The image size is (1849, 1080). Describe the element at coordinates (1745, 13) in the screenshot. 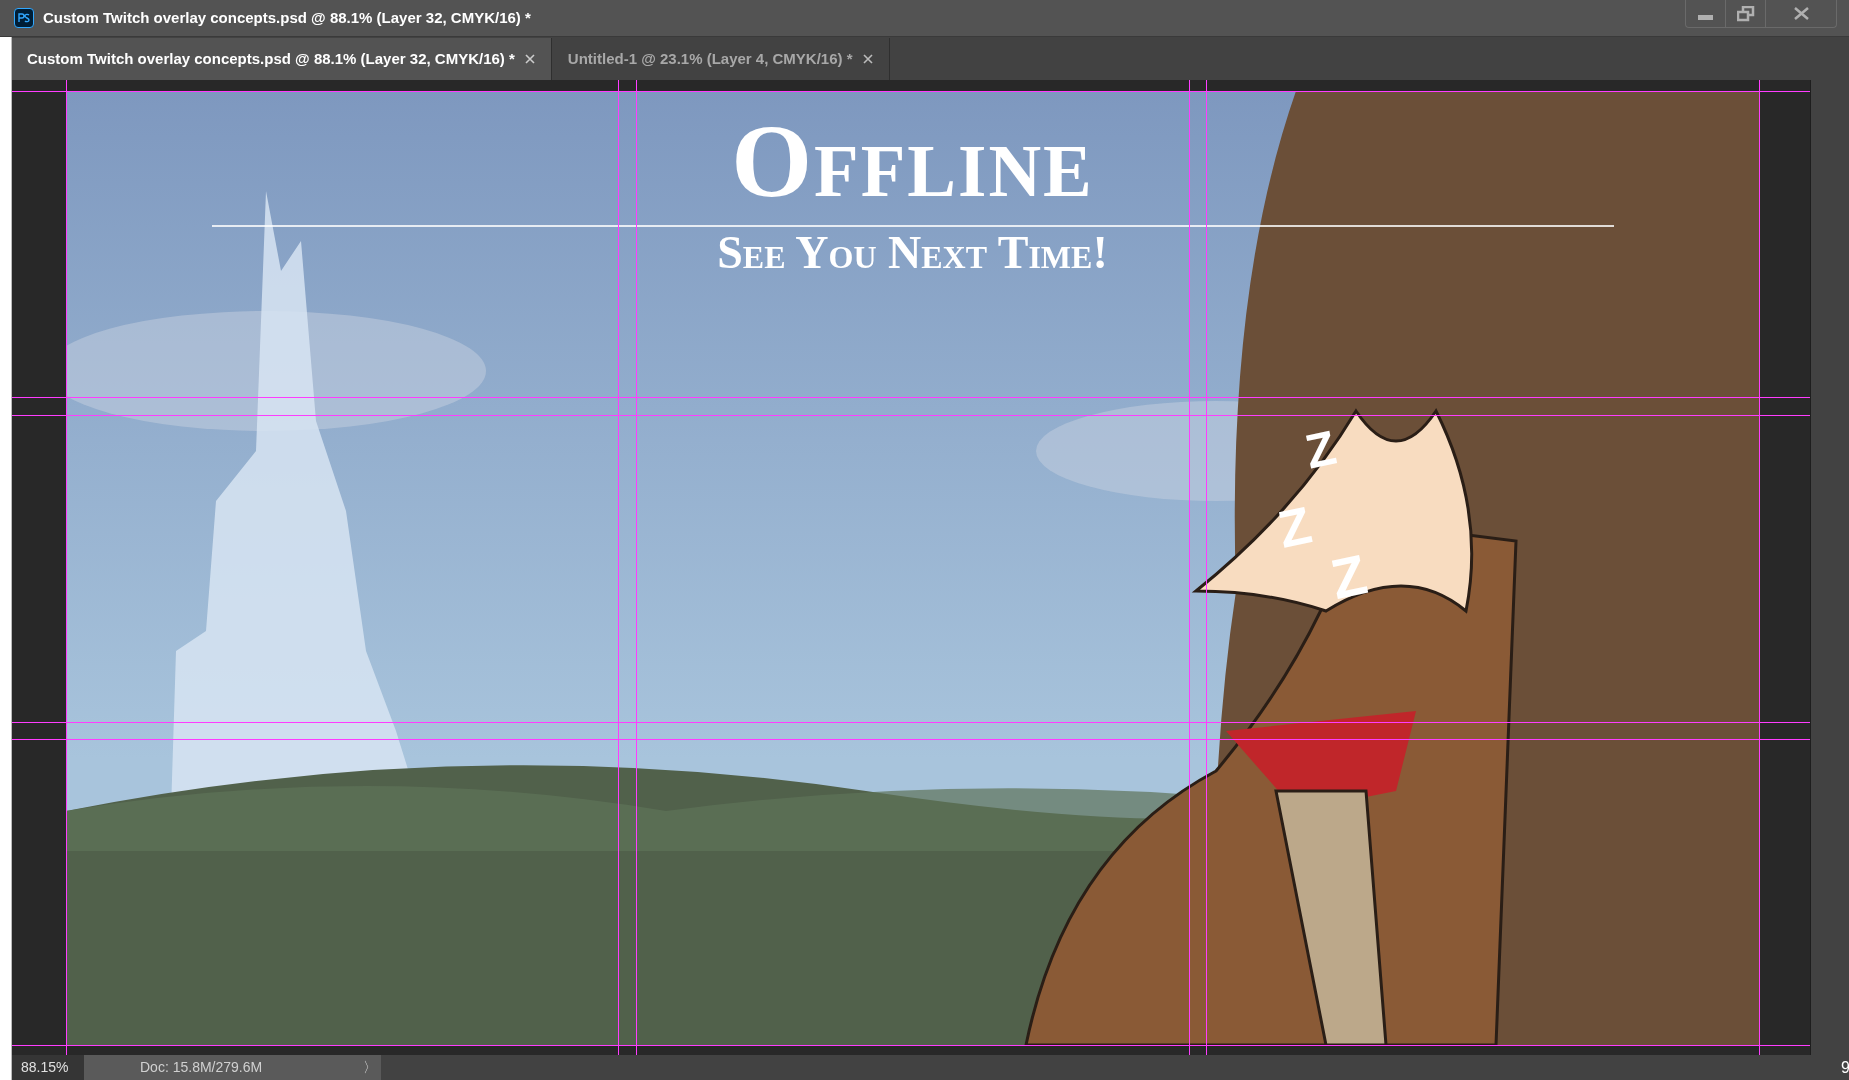

I see `restore-icon` at that location.